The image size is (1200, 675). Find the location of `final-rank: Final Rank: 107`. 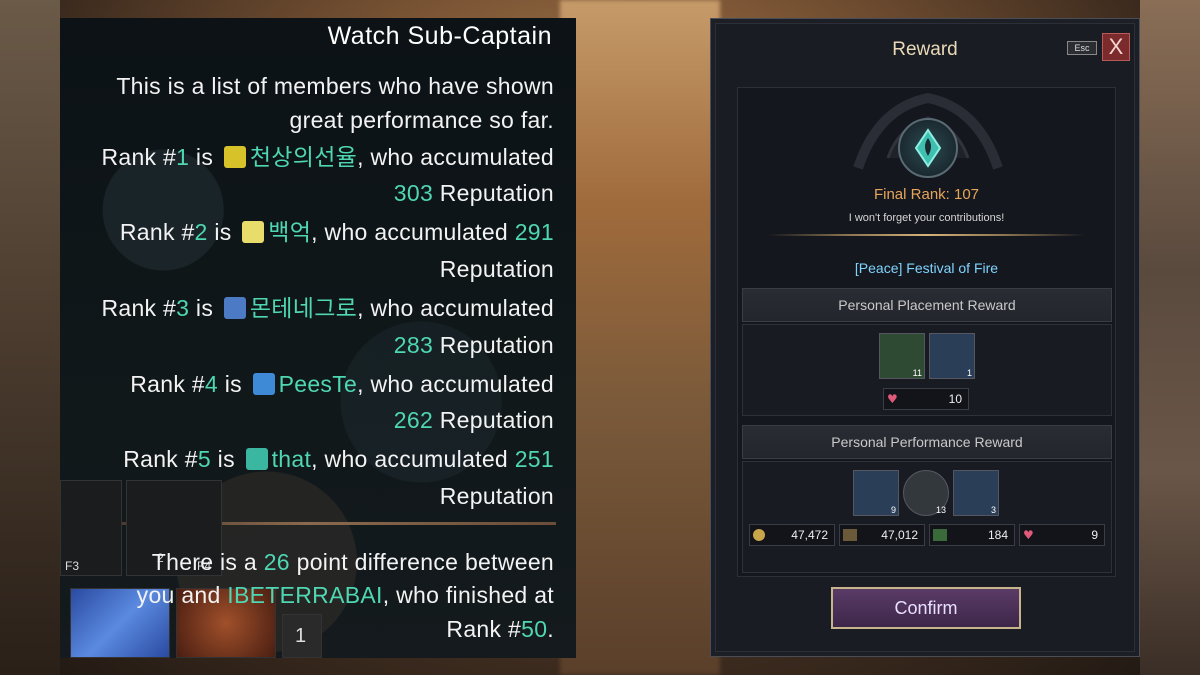

final-rank: Final Rank: 107 is located at coordinates (926, 194).